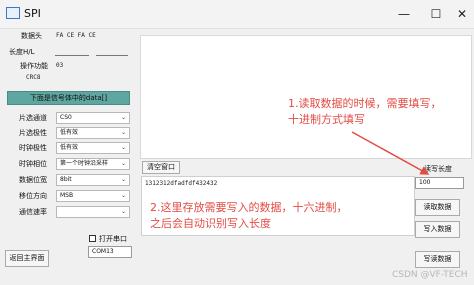 Image resolution: width=474 pixels, height=285 pixels. I want to click on write-data-value: 1312312dfadfdf432432, so click(181, 183).